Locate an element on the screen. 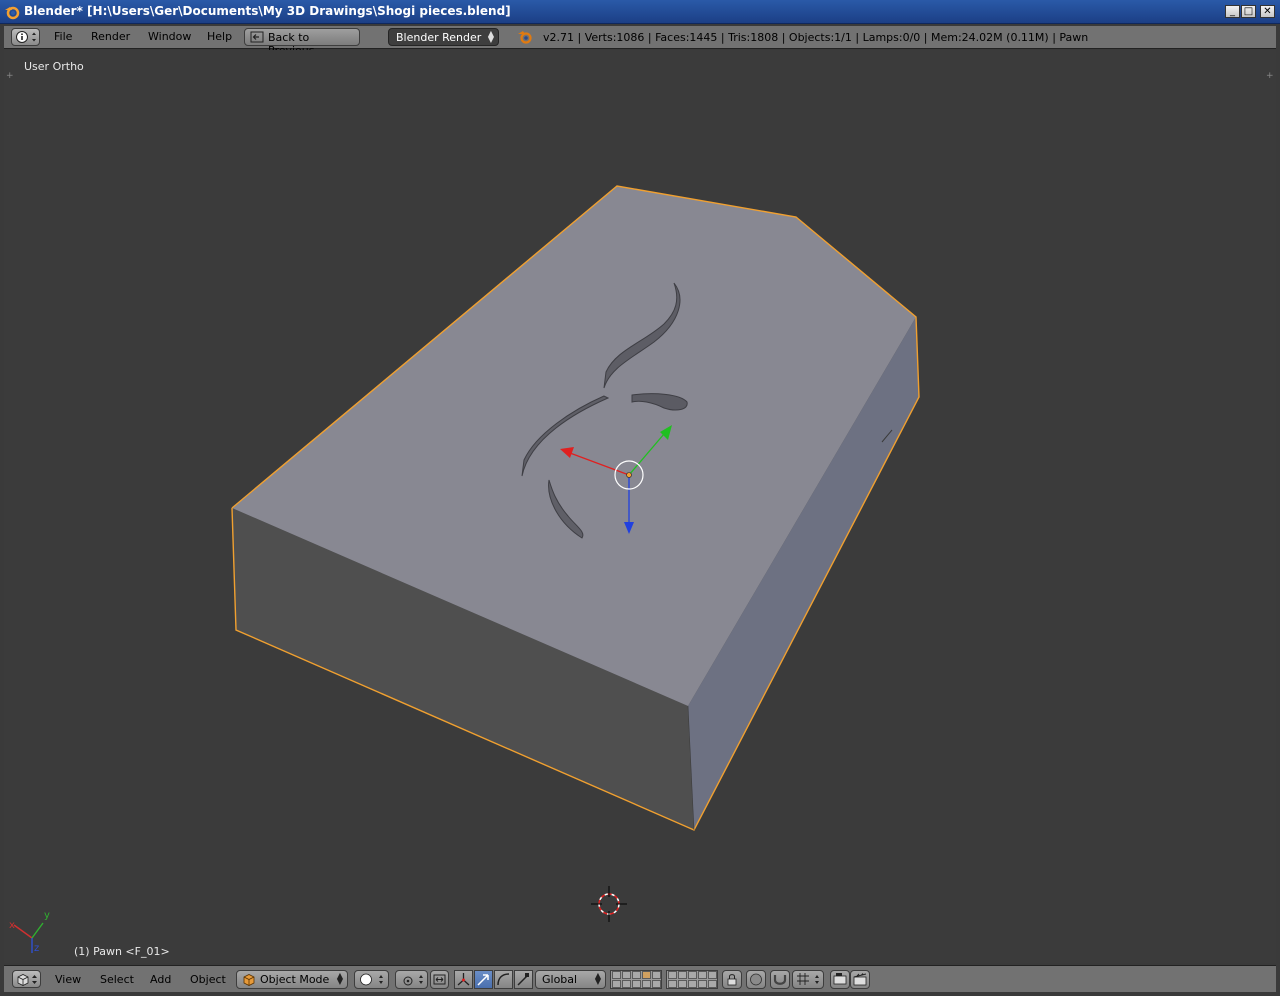 The image size is (1280, 996). scale-icon is located at coordinates (523, 979).